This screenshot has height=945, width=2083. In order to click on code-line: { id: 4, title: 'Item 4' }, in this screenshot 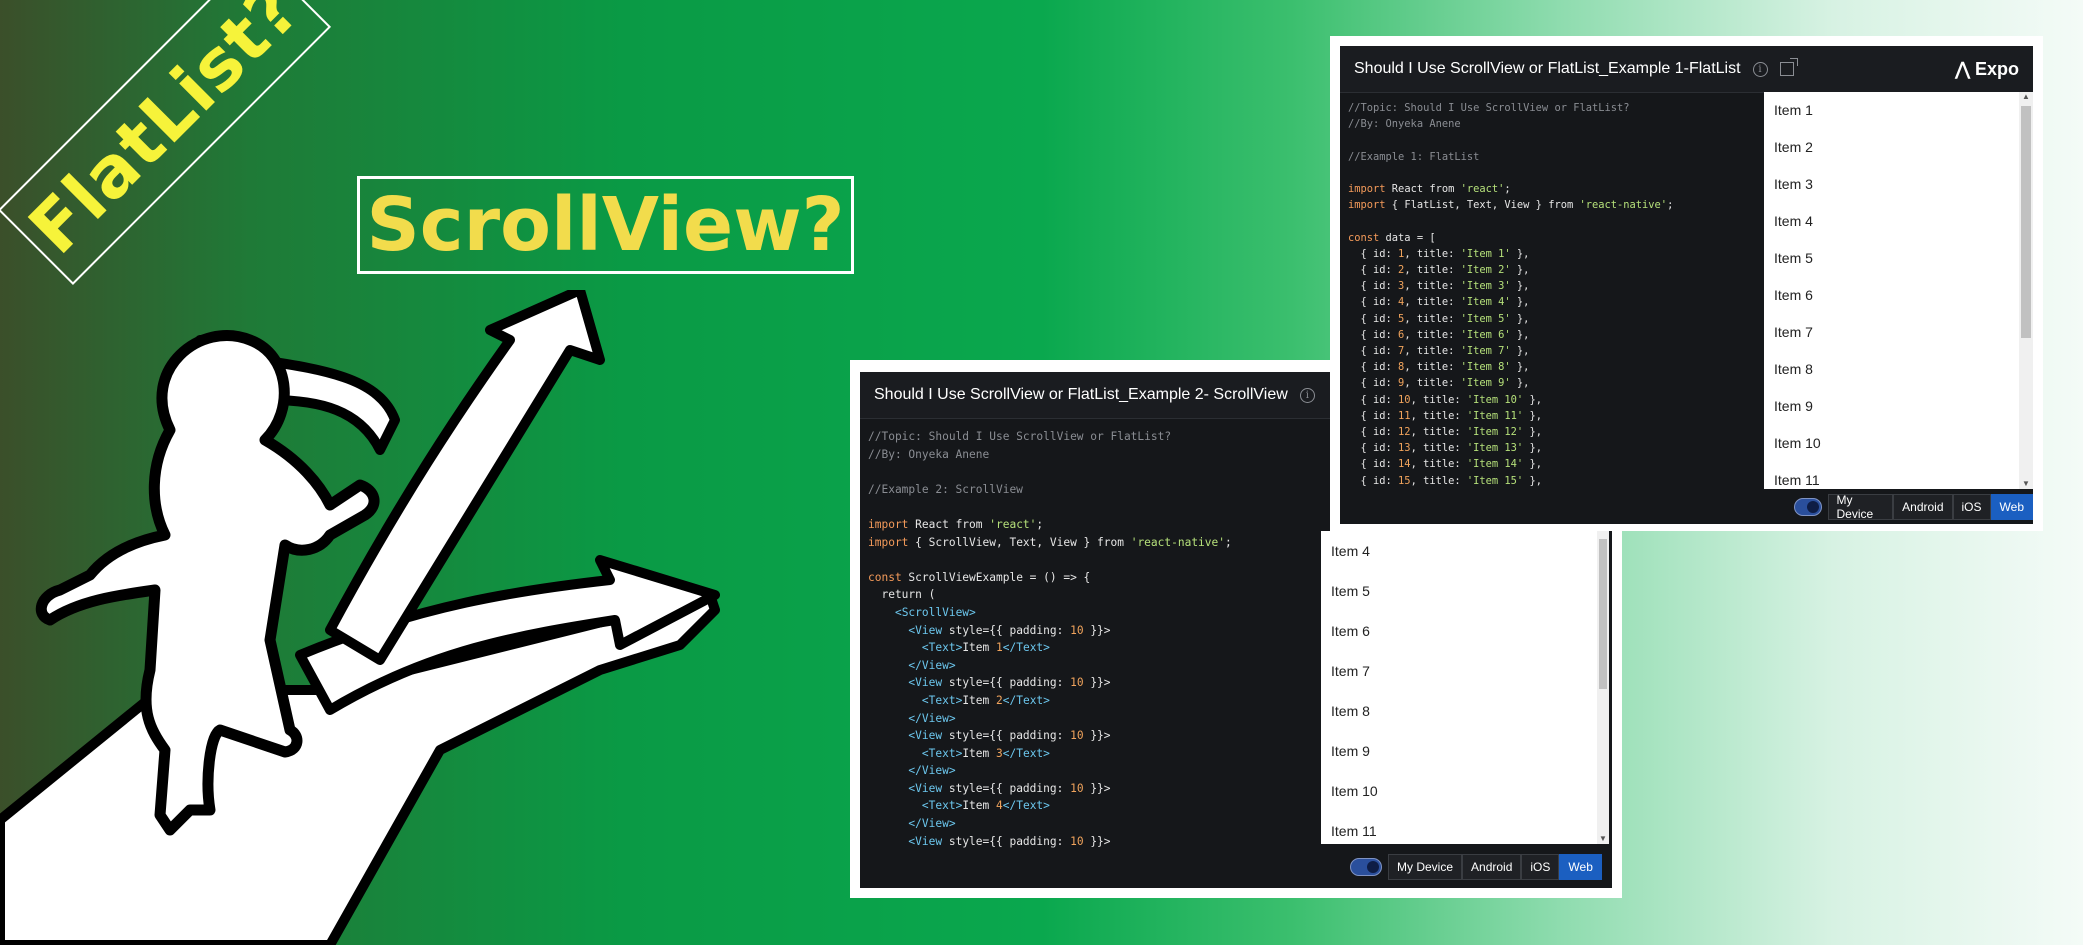, I will do `click(1439, 302)`.